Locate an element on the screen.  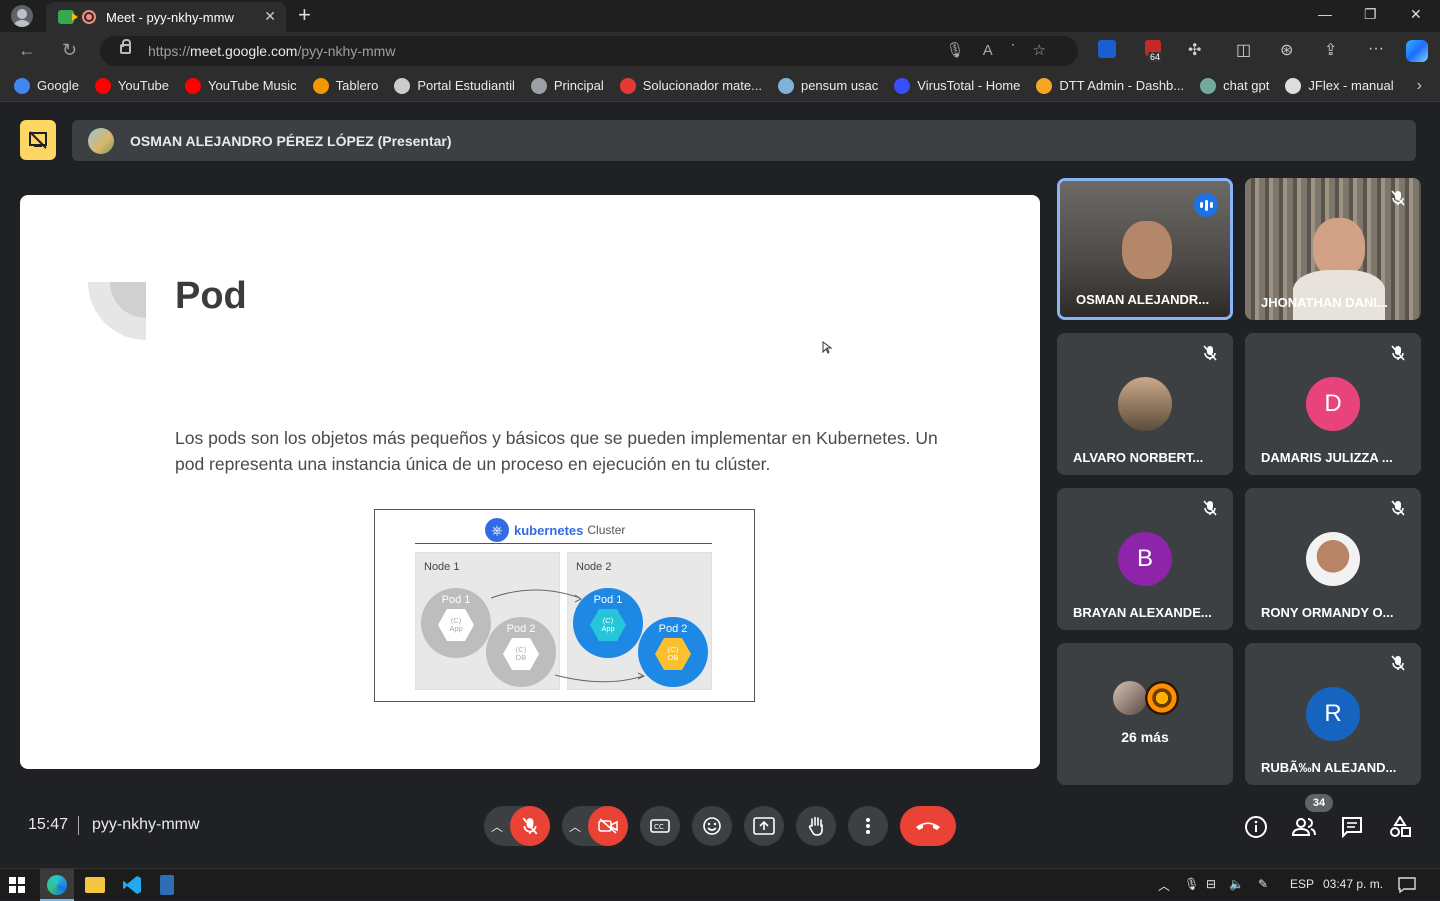
bookmarks-overflow-chevron-icon: › is located at coordinates (1419, 86).